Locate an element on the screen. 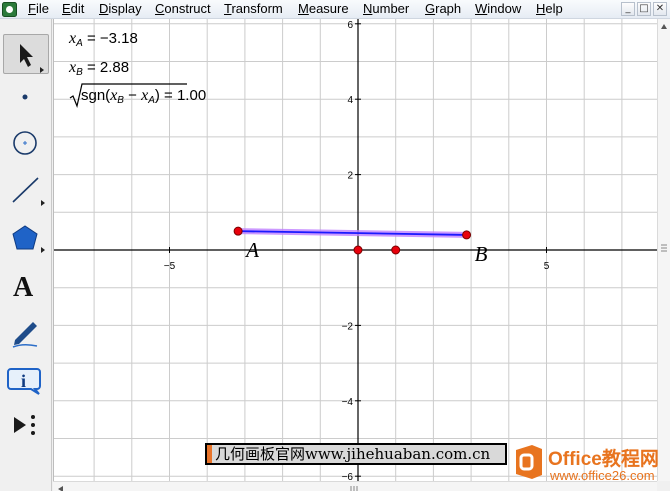 This screenshot has width=670, height=491. text-tool: A is located at coordinates (26, 285).